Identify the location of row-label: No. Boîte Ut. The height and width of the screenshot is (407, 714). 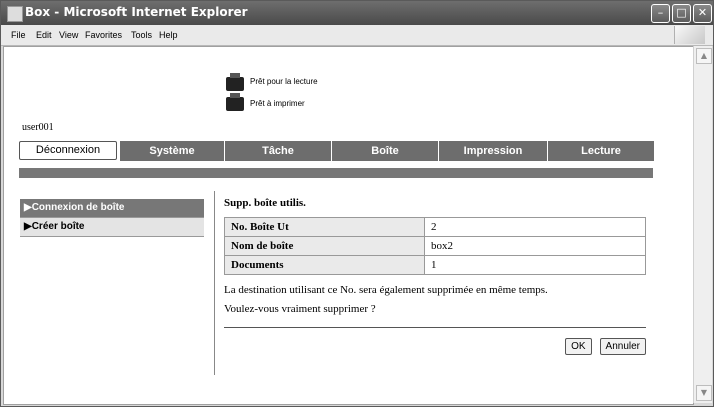
(324, 227).